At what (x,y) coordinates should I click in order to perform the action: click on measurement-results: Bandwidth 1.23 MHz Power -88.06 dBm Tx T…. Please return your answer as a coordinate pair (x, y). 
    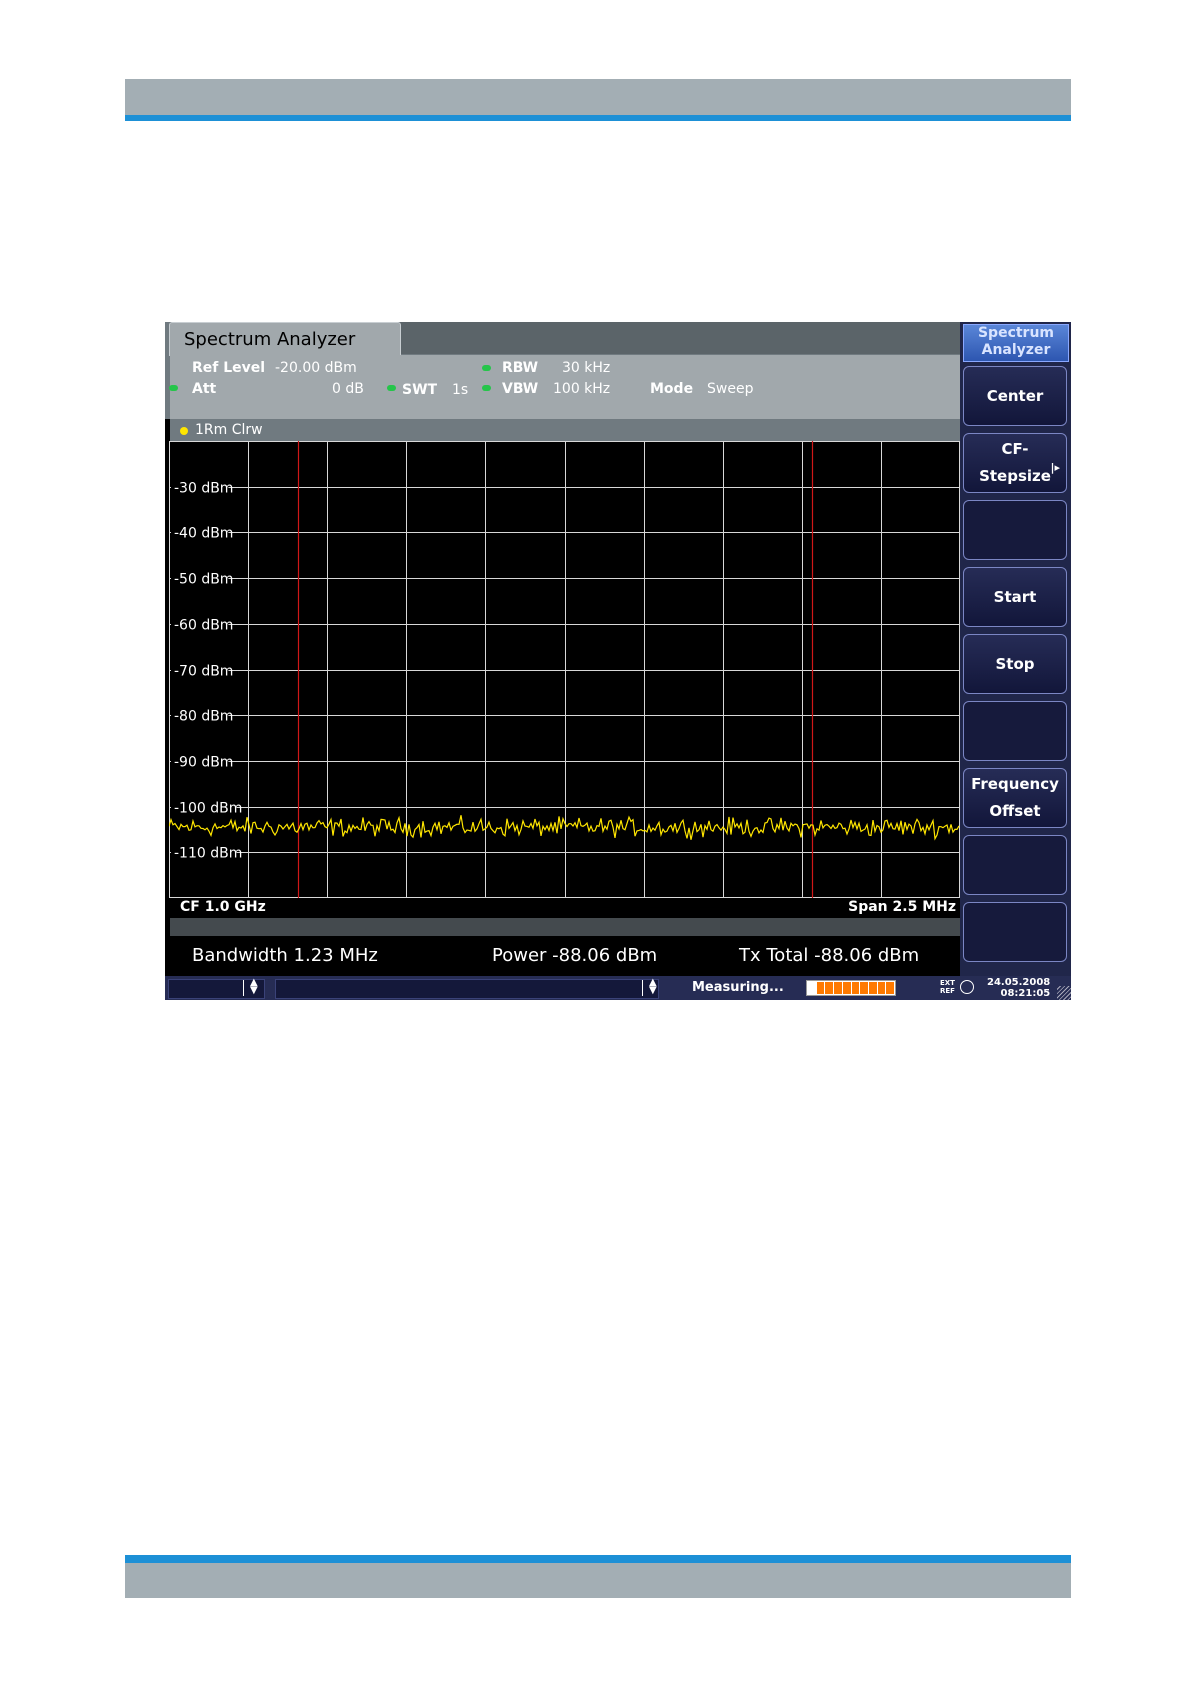
    Looking at the image, I should click on (562, 956).